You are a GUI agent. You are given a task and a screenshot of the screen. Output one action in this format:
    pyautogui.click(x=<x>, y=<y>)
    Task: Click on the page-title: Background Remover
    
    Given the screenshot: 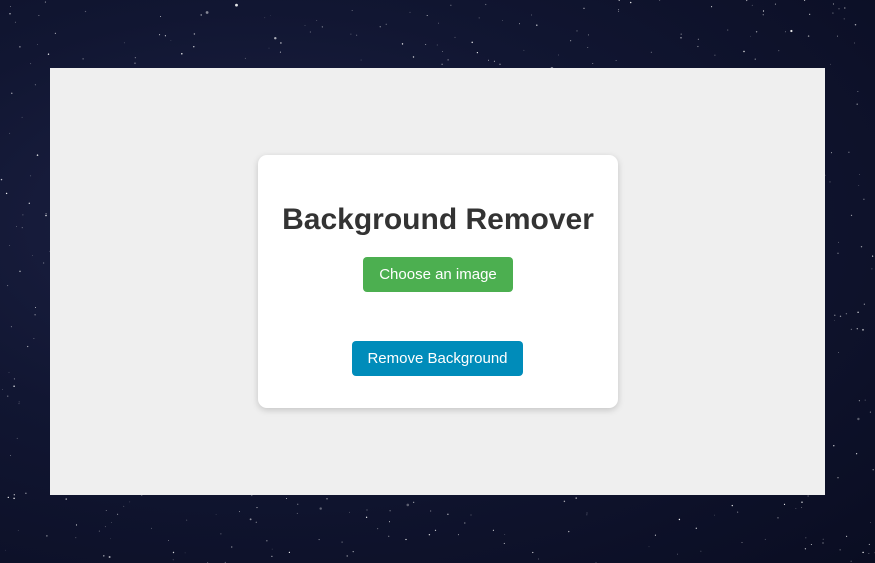 What is the action you would take?
    pyautogui.click(x=438, y=219)
    